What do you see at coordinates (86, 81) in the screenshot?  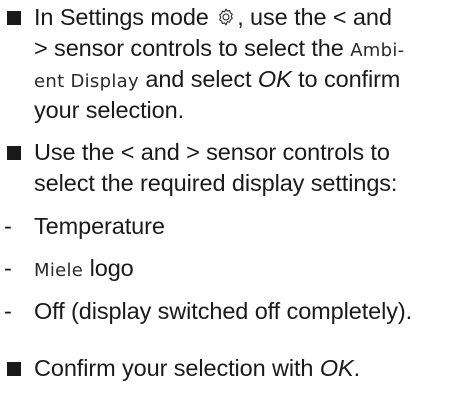 I see `display-text: ent Display` at bounding box center [86, 81].